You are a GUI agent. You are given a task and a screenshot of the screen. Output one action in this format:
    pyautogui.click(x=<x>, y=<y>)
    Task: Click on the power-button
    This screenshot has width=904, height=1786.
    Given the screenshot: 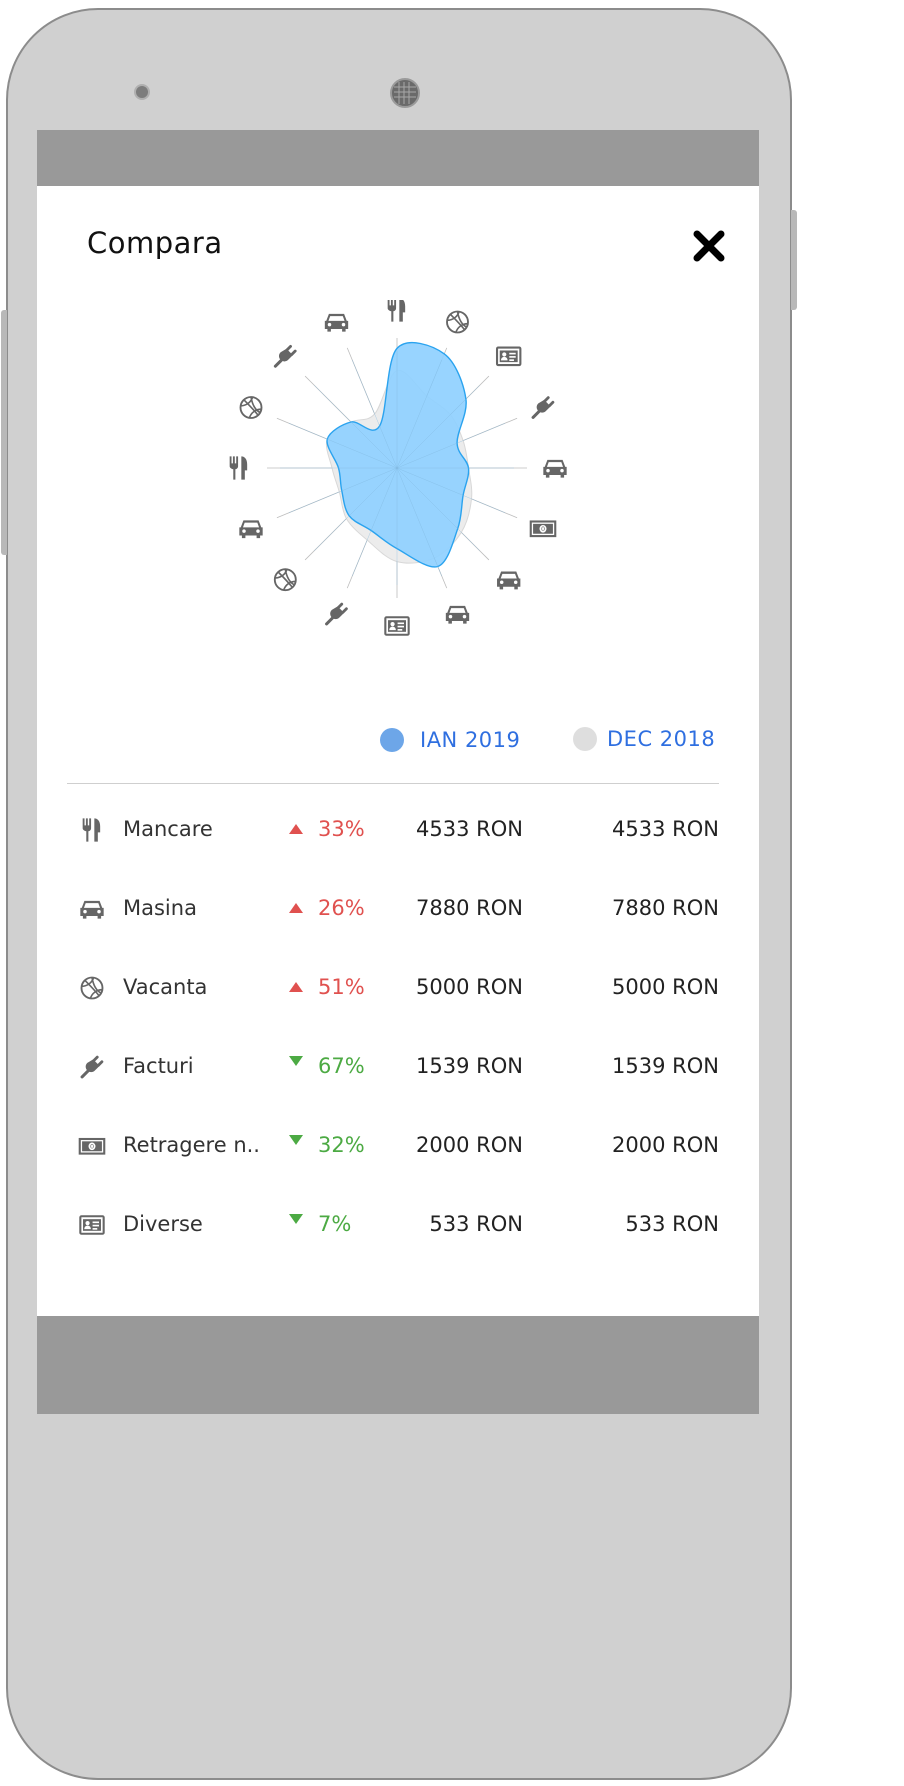 What is the action you would take?
    pyautogui.click(x=794, y=260)
    